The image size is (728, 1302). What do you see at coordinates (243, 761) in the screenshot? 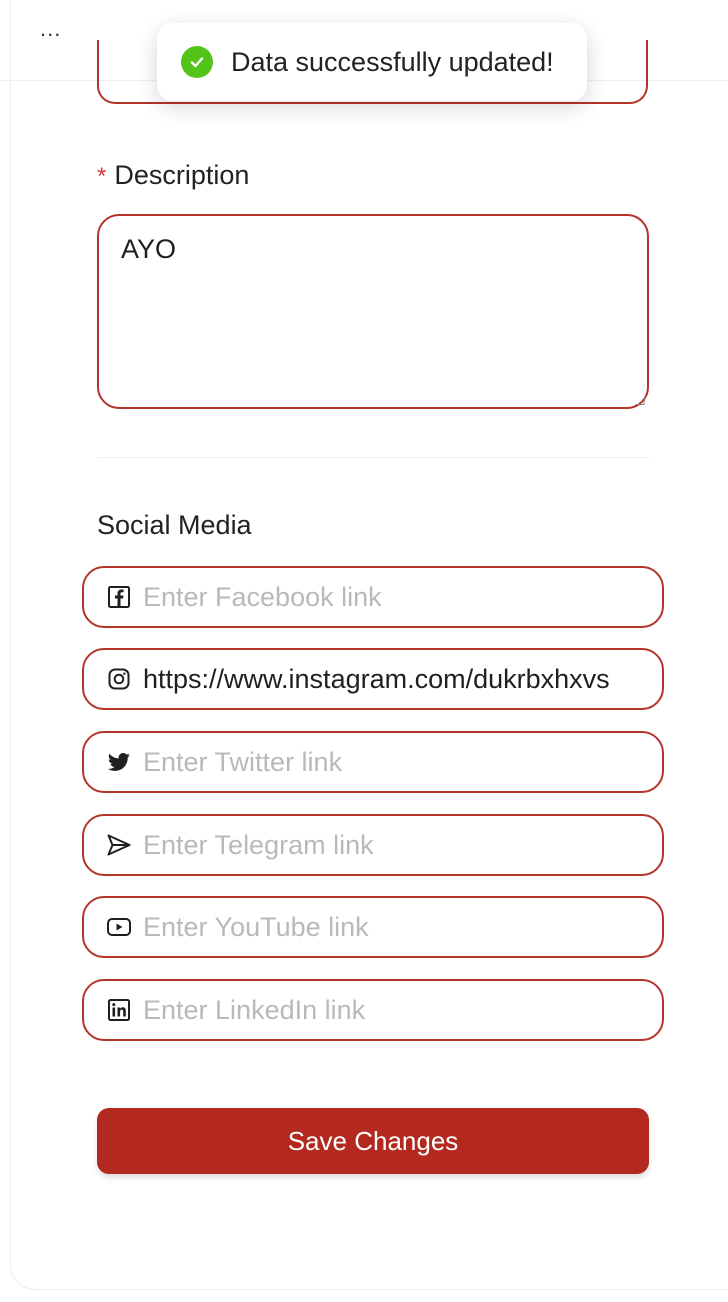
I see `twitter-placeholder: Enter Twitter link` at bounding box center [243, 761].